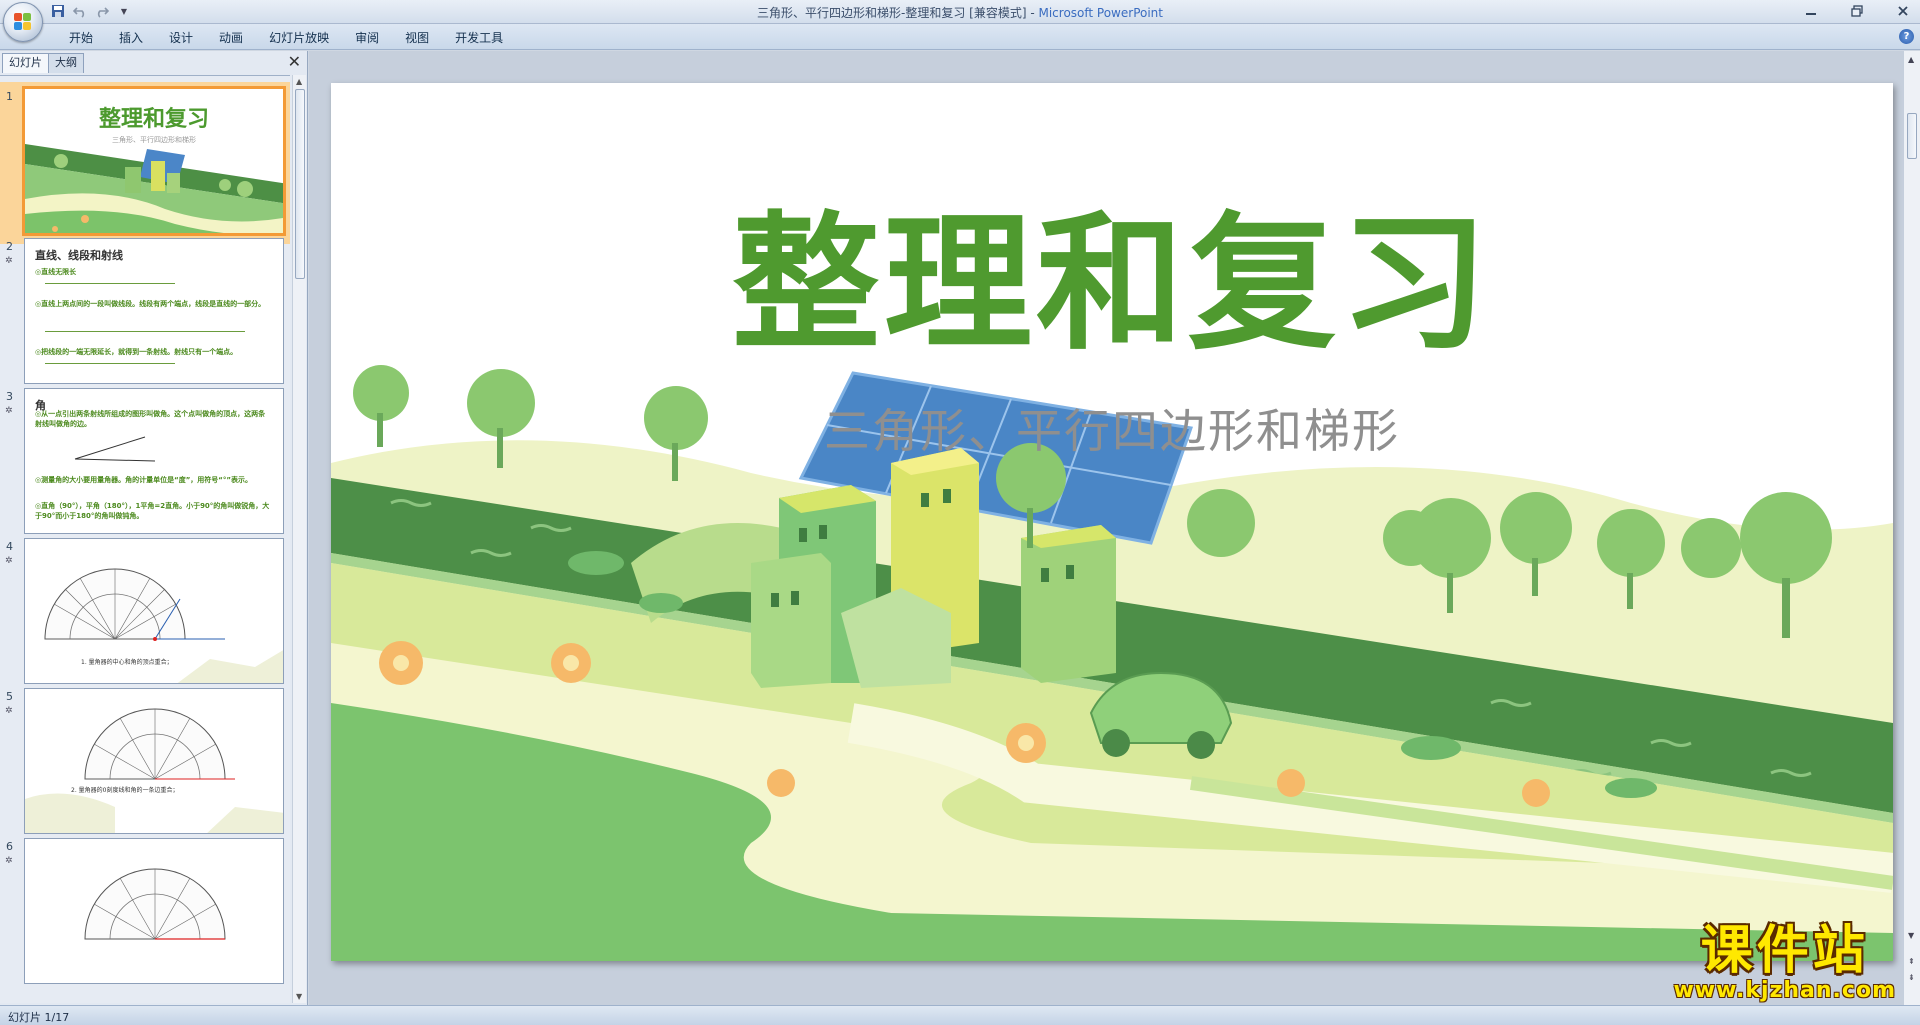 Image resolution: width=1920 pixels, height=1025 pixels. I want to click on slide-number: 1, so click(9, 96).